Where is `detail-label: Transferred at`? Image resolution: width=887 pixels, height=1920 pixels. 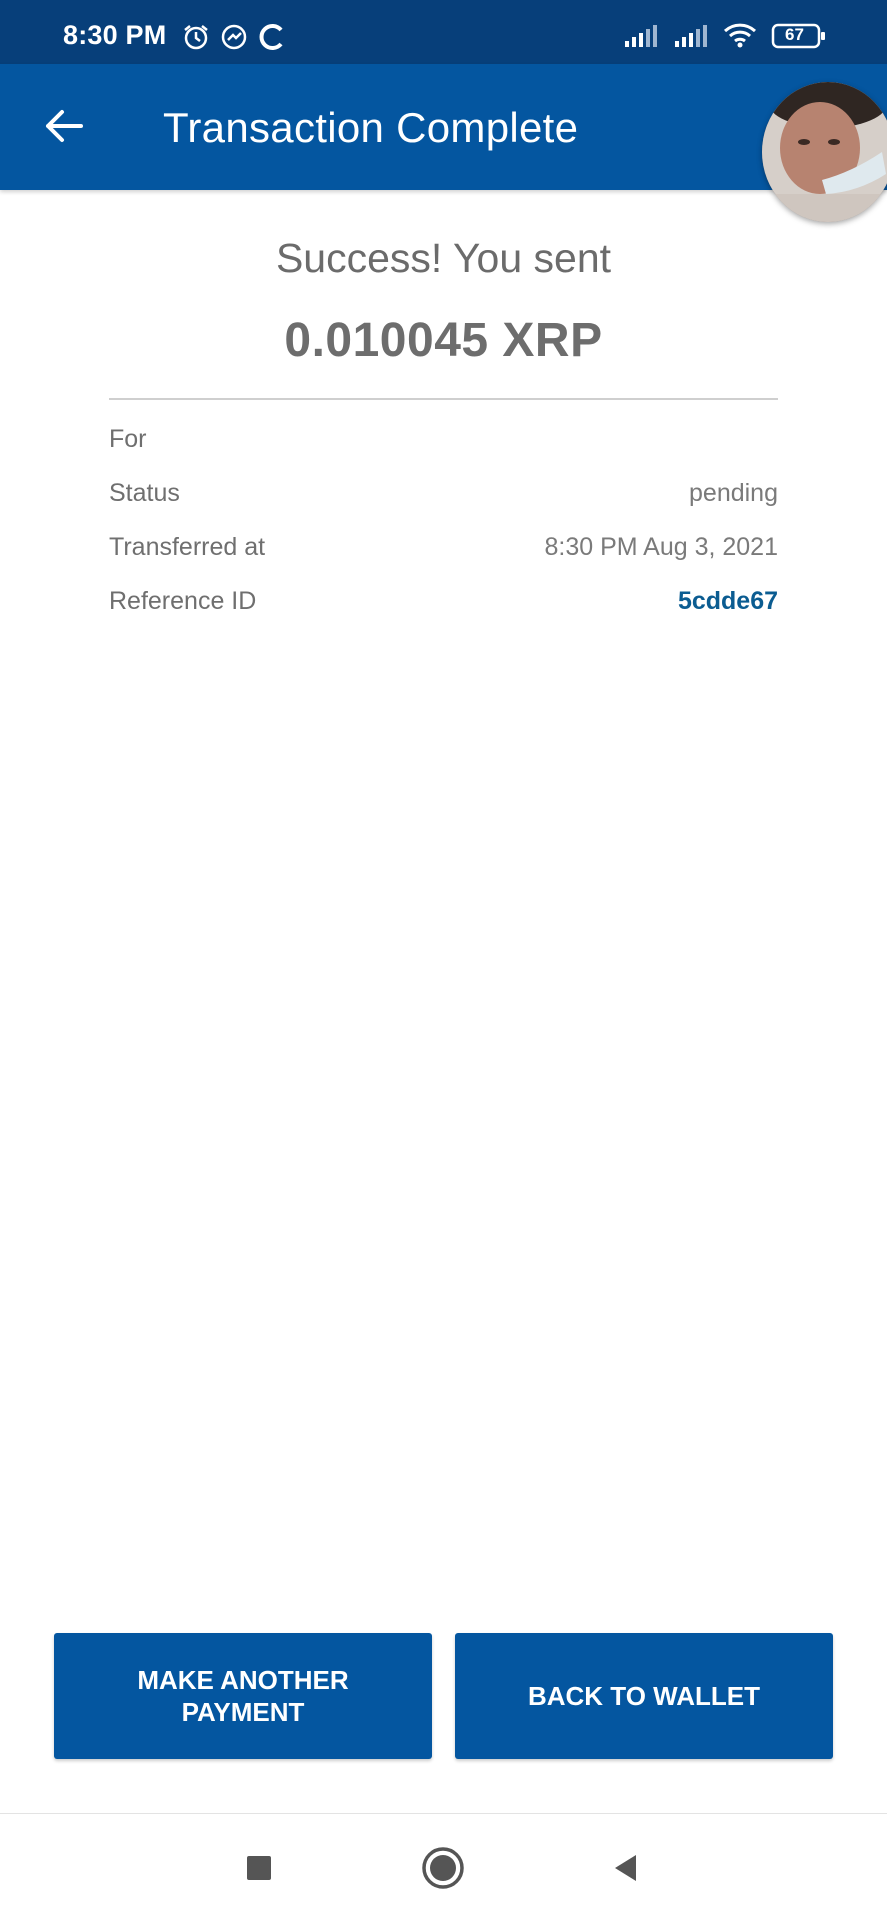
detail-label: Transferred at is located at coordinates (187, 547).